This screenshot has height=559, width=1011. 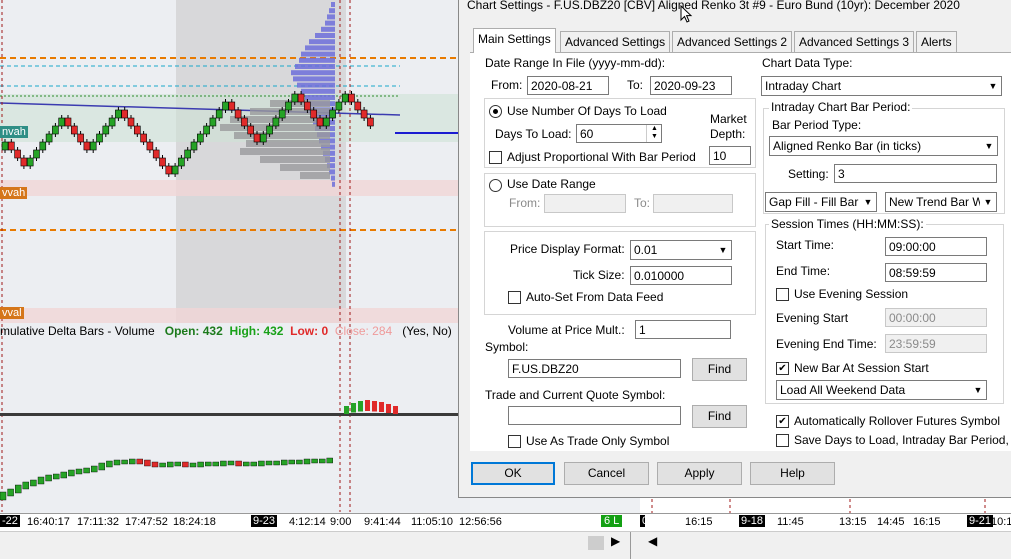 What do you see at coordinates (14, 132) in the screenshot?
I see `vah-label: nvah` at bounding box center [14, 132].